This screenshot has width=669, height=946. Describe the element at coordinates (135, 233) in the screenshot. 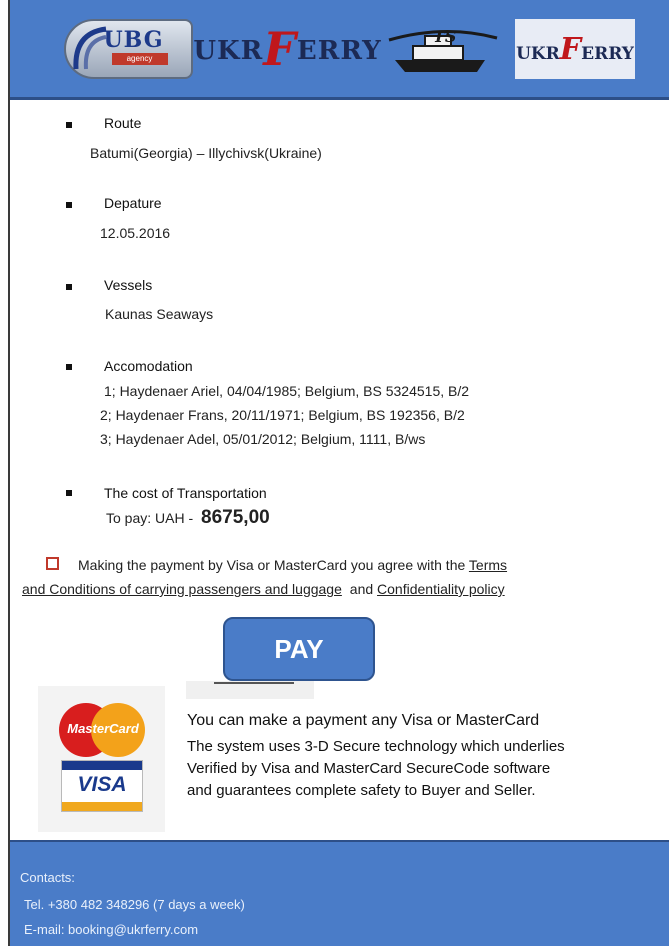

I see `departure-value: 12.05.2016` at that location.